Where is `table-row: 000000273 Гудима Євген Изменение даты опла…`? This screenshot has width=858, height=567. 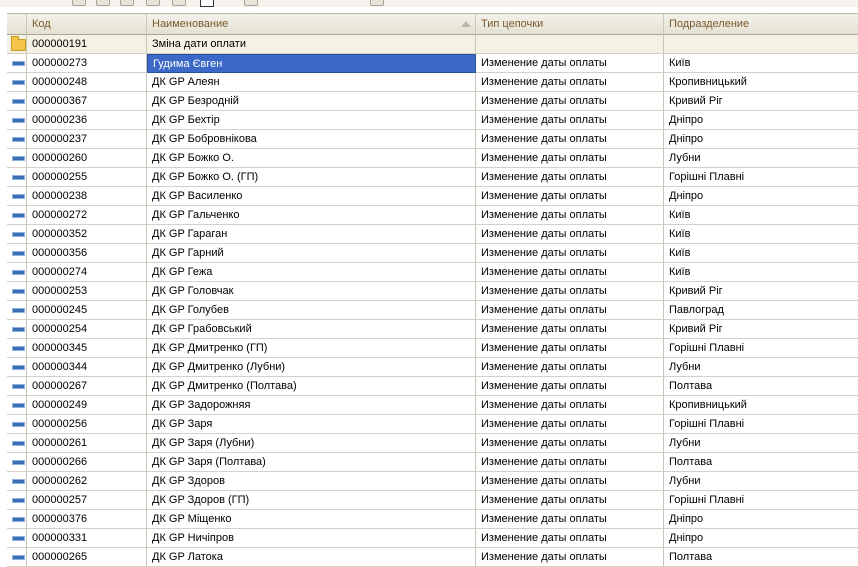
table-row: 000000273 Гудима Євген Изменение даты опла… is located at coordinates (432, 63).